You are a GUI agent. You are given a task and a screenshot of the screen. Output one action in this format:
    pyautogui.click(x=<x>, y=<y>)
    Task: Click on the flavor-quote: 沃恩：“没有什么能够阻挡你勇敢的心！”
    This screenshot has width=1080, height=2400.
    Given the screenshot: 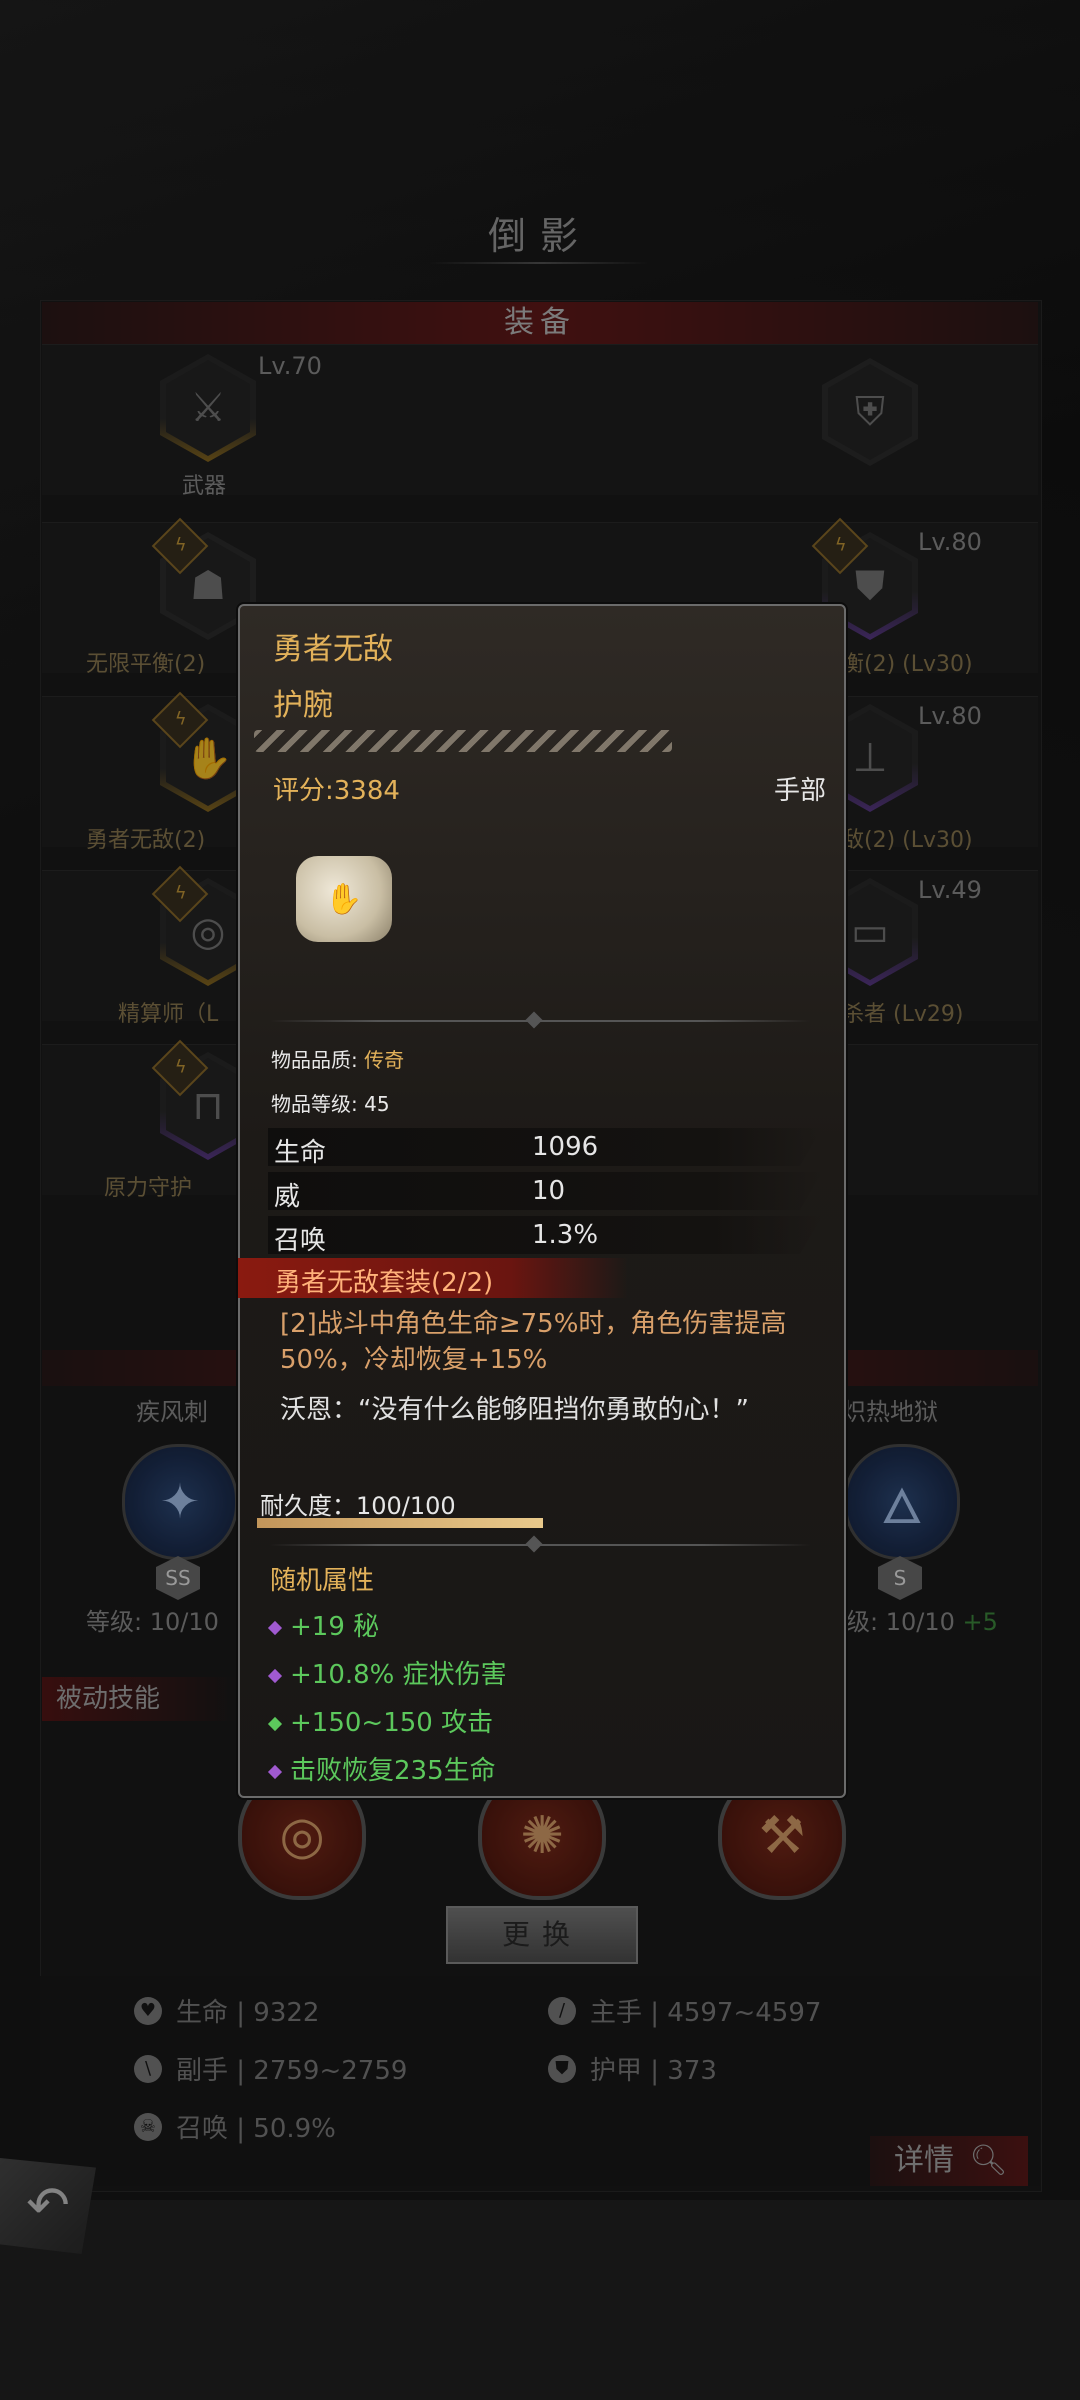 What is the action you would take?
    pyautogui.click(x=514, y=1410)
    